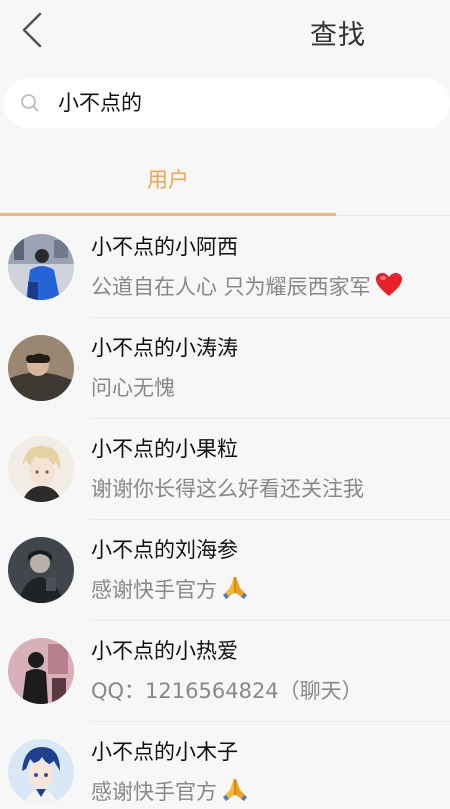  What do you see at coordinates (100, 103) in the screenshot?
I see `search-query: 小不点的` at bounding box center [100, 103].